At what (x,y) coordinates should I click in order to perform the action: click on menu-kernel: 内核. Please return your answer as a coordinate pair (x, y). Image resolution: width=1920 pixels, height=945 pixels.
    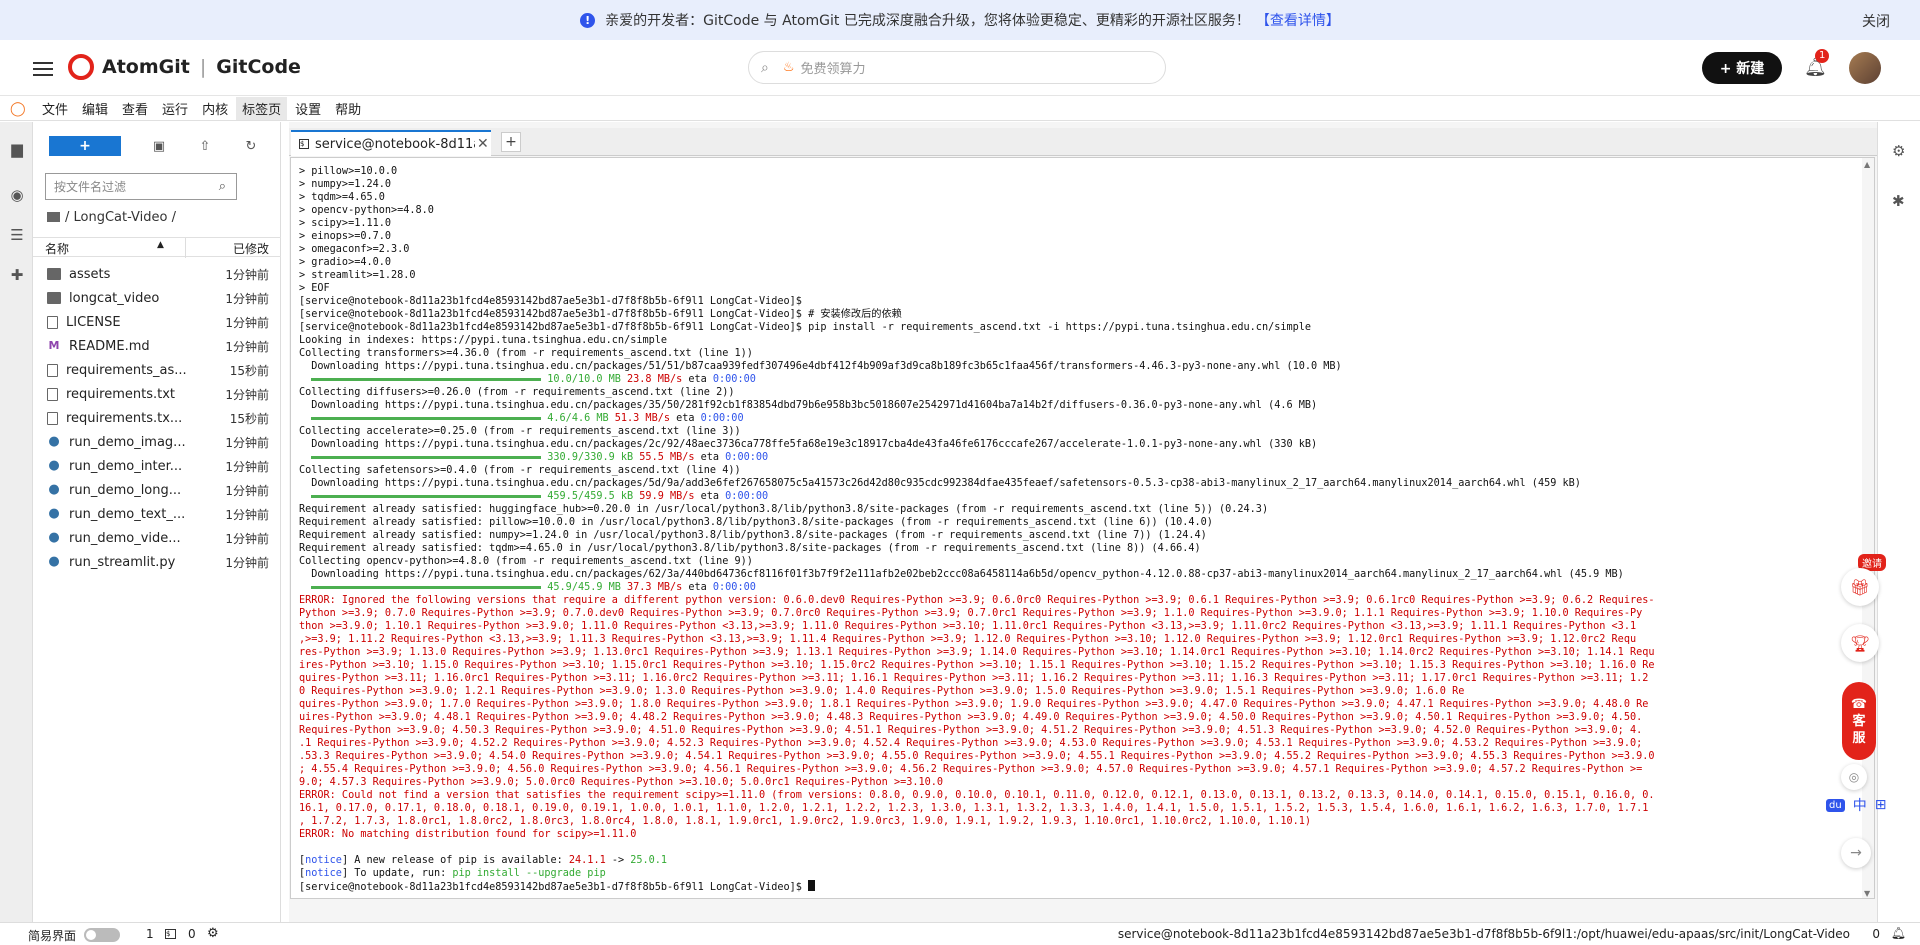
    Looking at the image, I should click on (215, 108).